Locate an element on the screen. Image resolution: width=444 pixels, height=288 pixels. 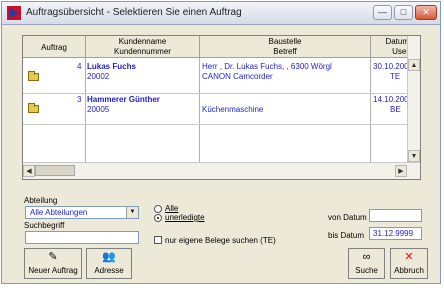
minimize-button: — is located at coordinates (382, 12).